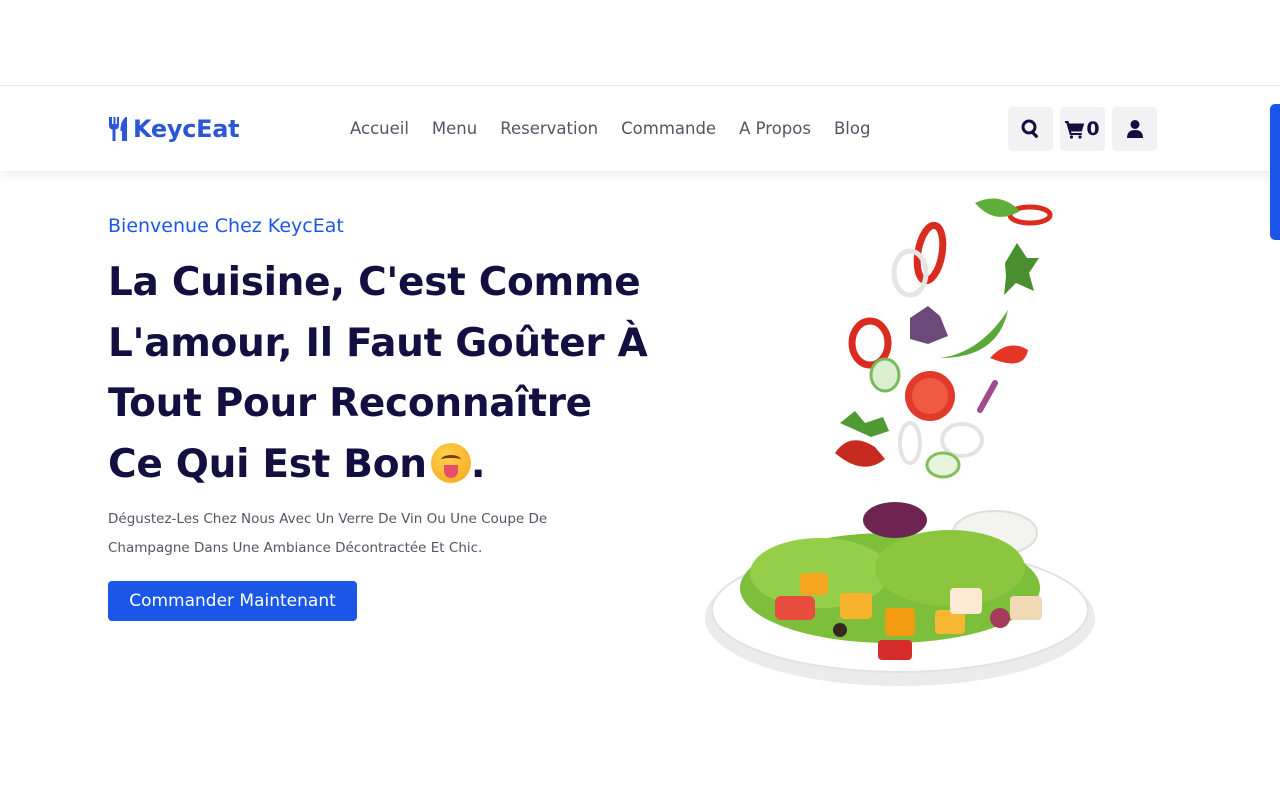  I want to click on cart-button: 0, so click(1082, 129).